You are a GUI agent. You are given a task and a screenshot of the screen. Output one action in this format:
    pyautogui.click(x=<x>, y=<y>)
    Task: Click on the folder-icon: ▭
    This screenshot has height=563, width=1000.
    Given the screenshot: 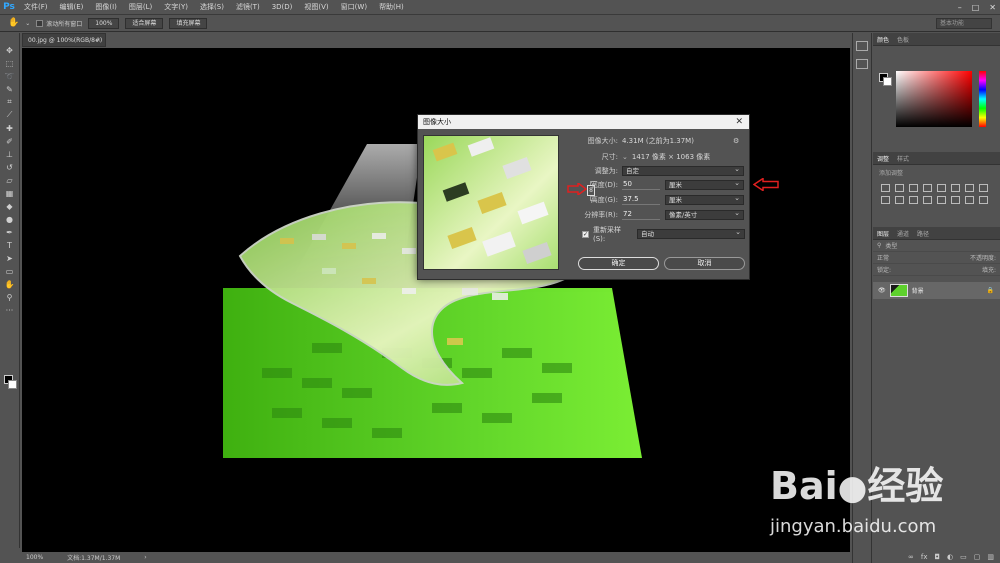 What is the action you would take?
    pyautogui.click(x=963, y=557)
    